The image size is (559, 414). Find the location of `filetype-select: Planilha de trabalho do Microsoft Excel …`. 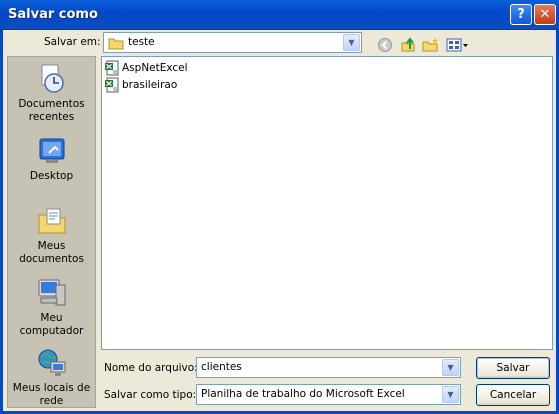

filetype-select: Planilha de trabalho do Microsoft Excel … is located at coordinates (328, 394).